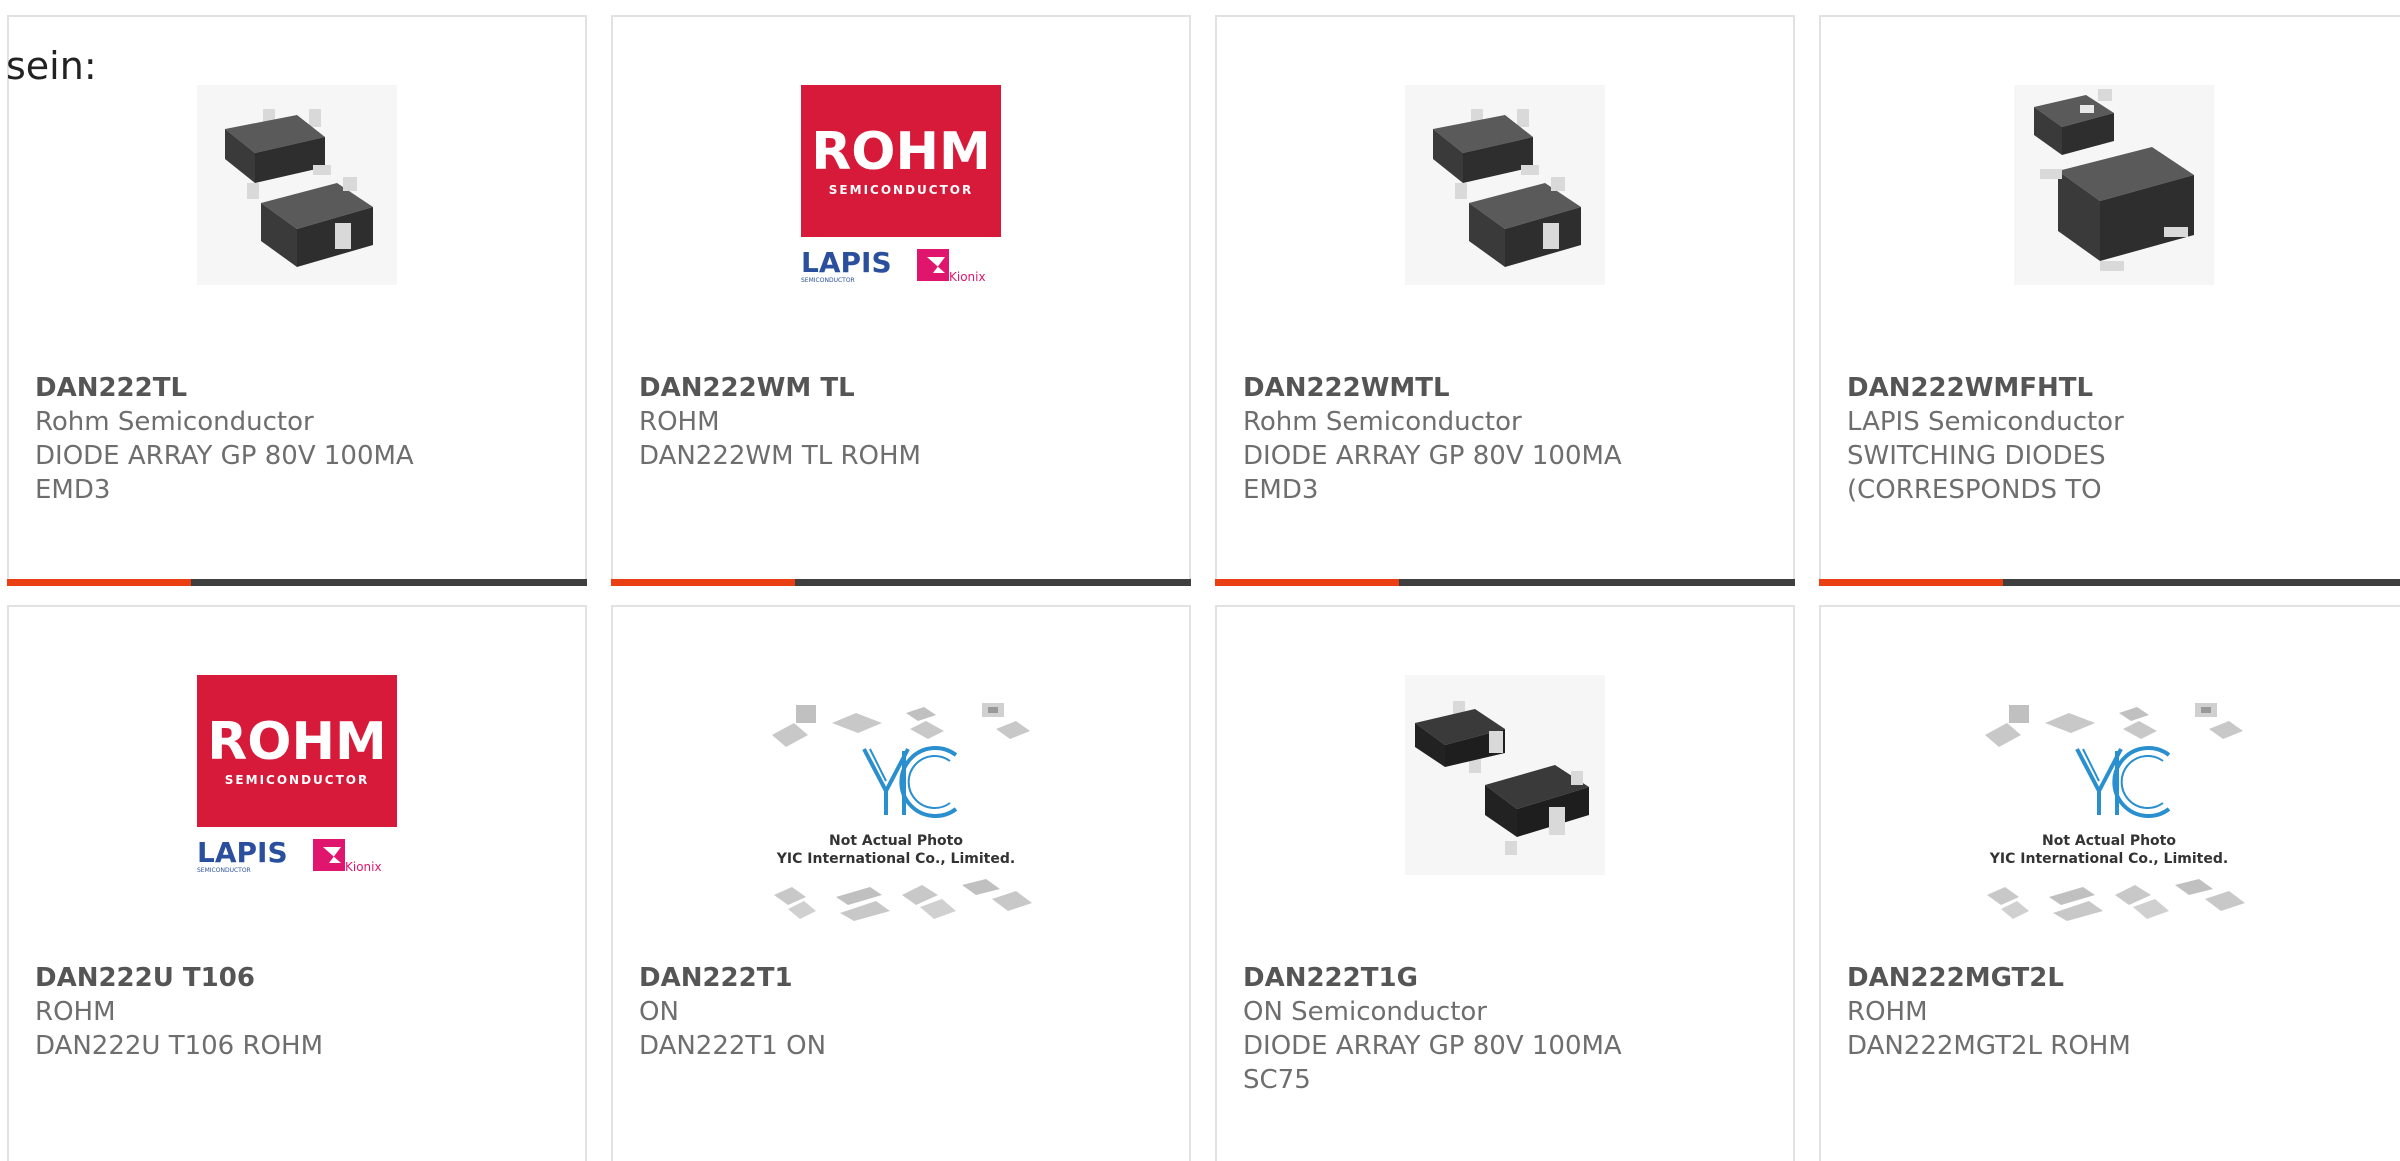  I want to click on part-number: DAN222U T106, so click(300, 978).